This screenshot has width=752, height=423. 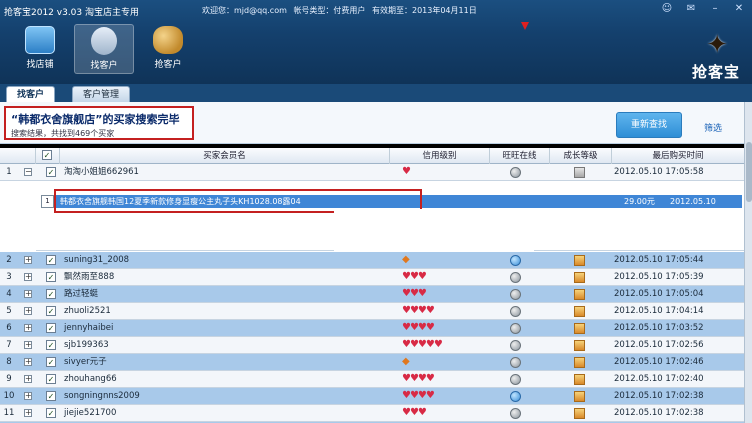 What do you see at coordinates (31, 94) in the screenshot?
I see `tab-find-customer: 找客户` at bounding box center [31, 94].